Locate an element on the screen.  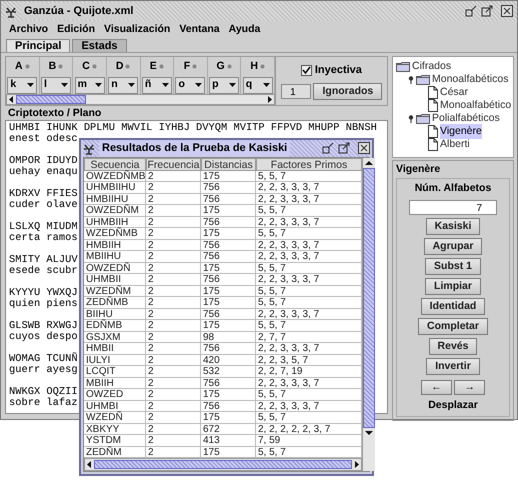
number-spinner: 7 is located at coordinates (453, 207).